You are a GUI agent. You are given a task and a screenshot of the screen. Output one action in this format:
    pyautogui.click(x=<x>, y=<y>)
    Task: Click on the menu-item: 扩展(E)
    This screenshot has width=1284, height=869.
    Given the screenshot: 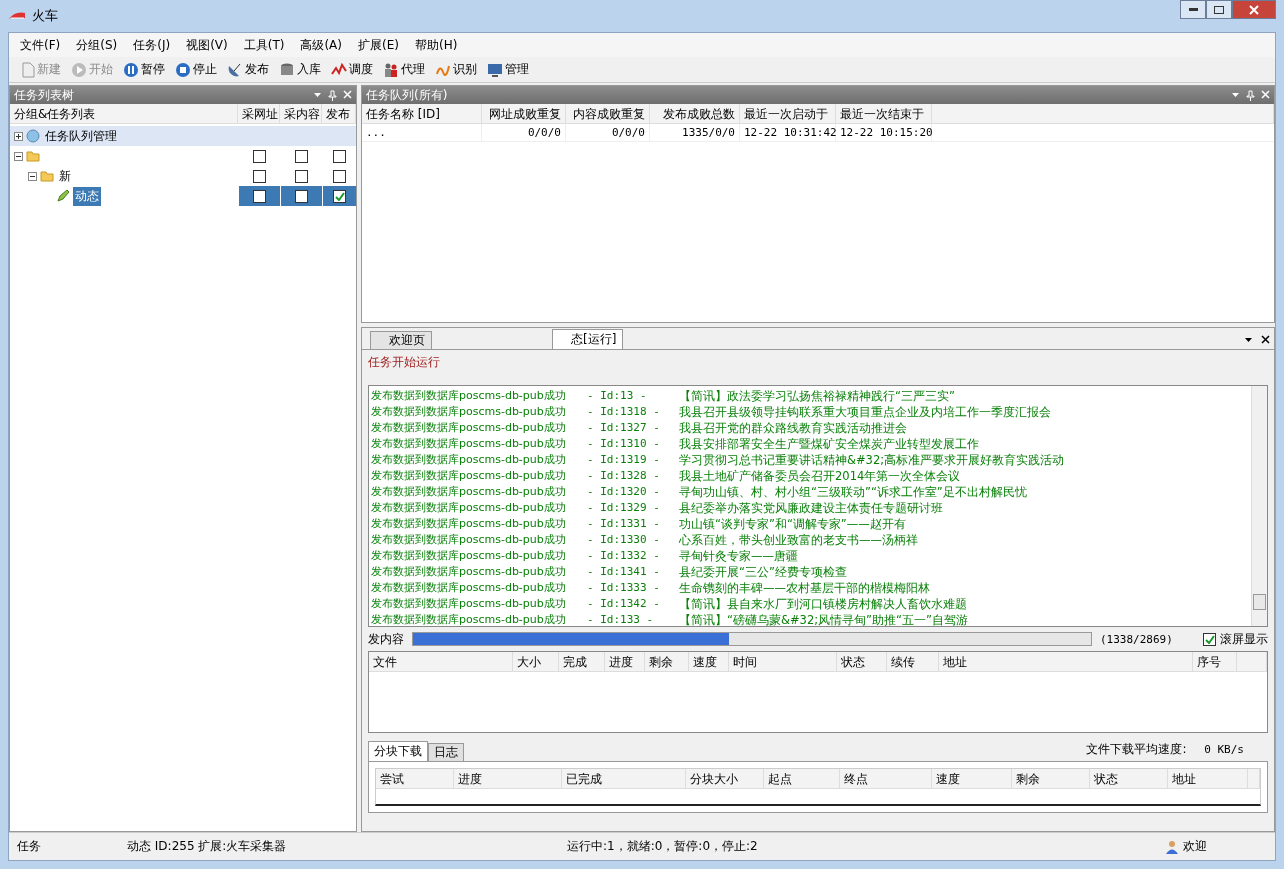 What is the action you would take?
    pyautogui.click(x=379, y=45)
    